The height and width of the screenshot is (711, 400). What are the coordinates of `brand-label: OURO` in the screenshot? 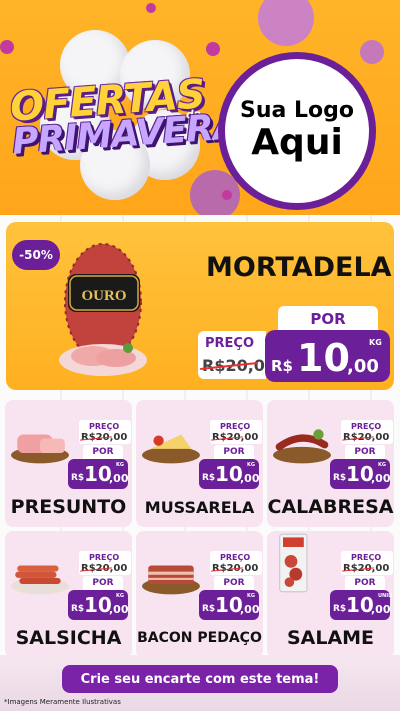 It's located at (104, 296).